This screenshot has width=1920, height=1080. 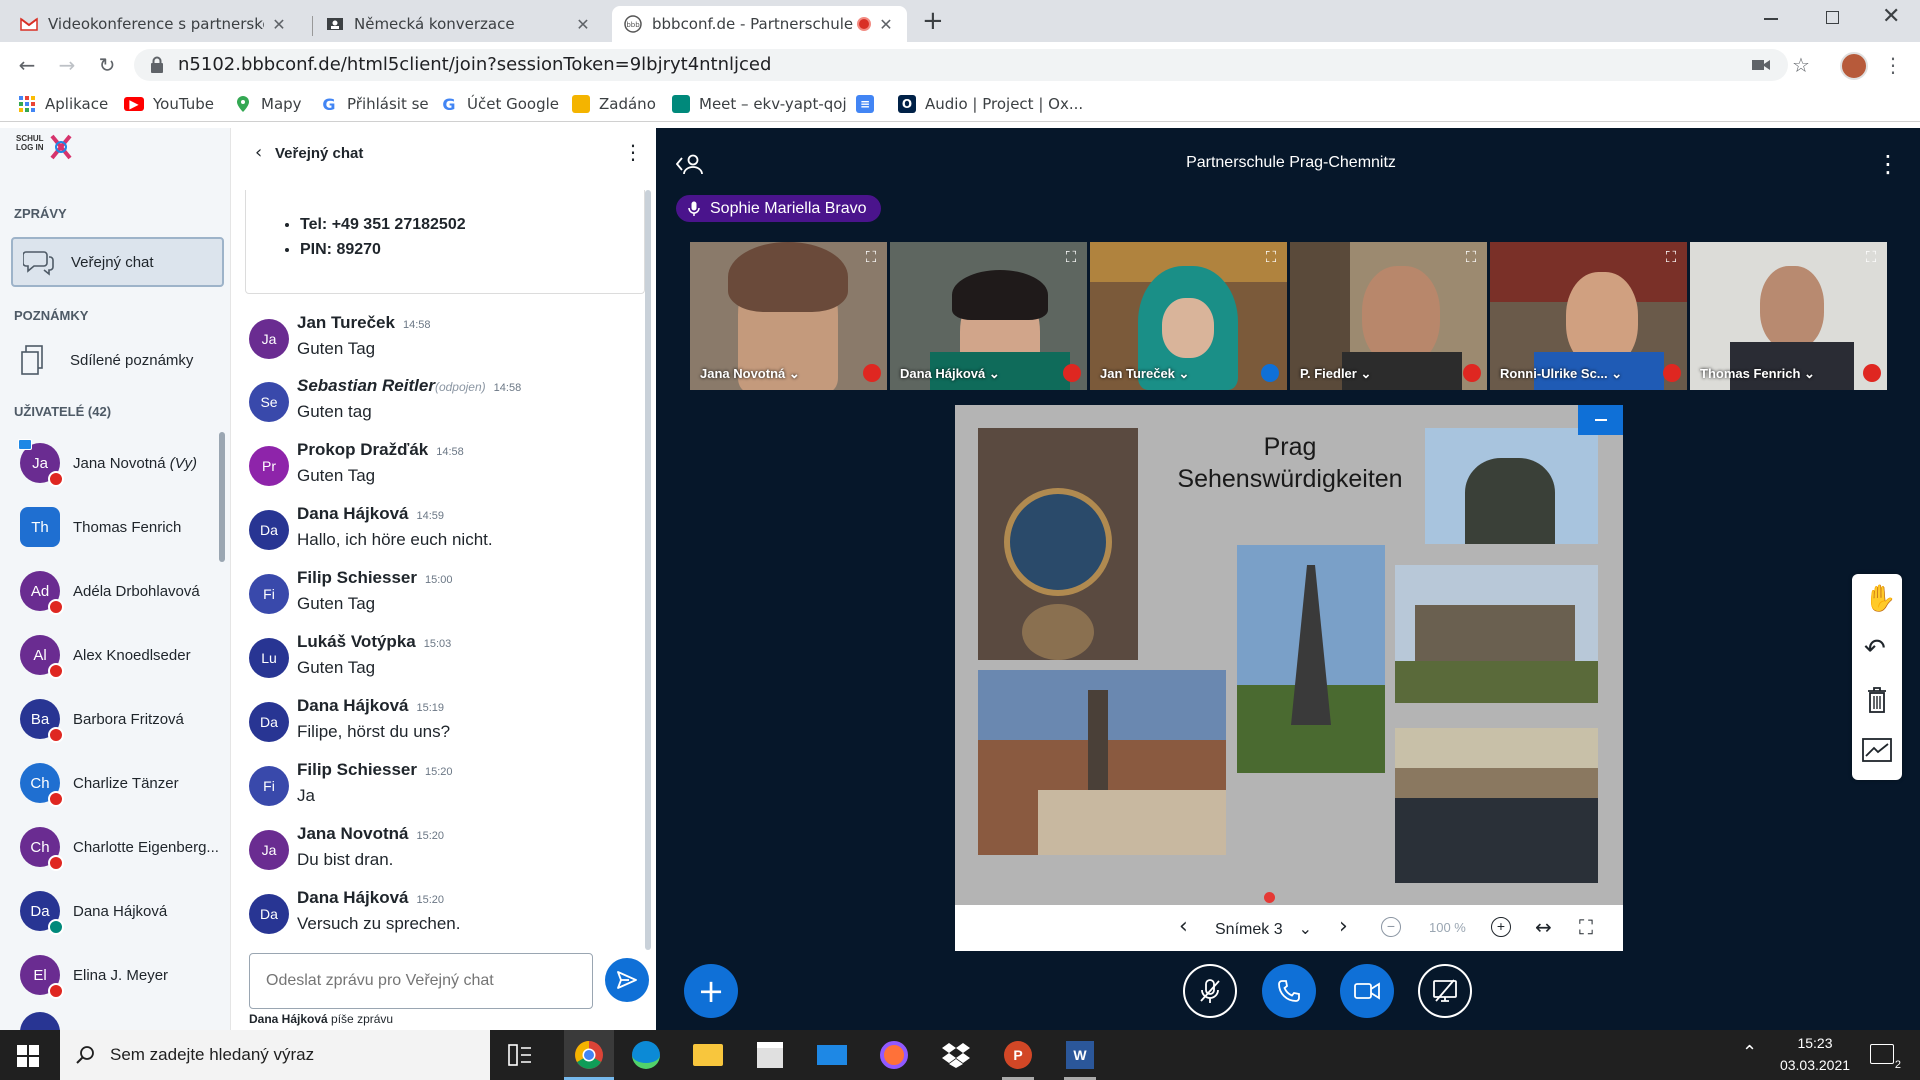 What do you see at coordinates (1501, 927) in the screenshot?
I see `zoom-in-icon: +` at bounding box center [1501, 927].